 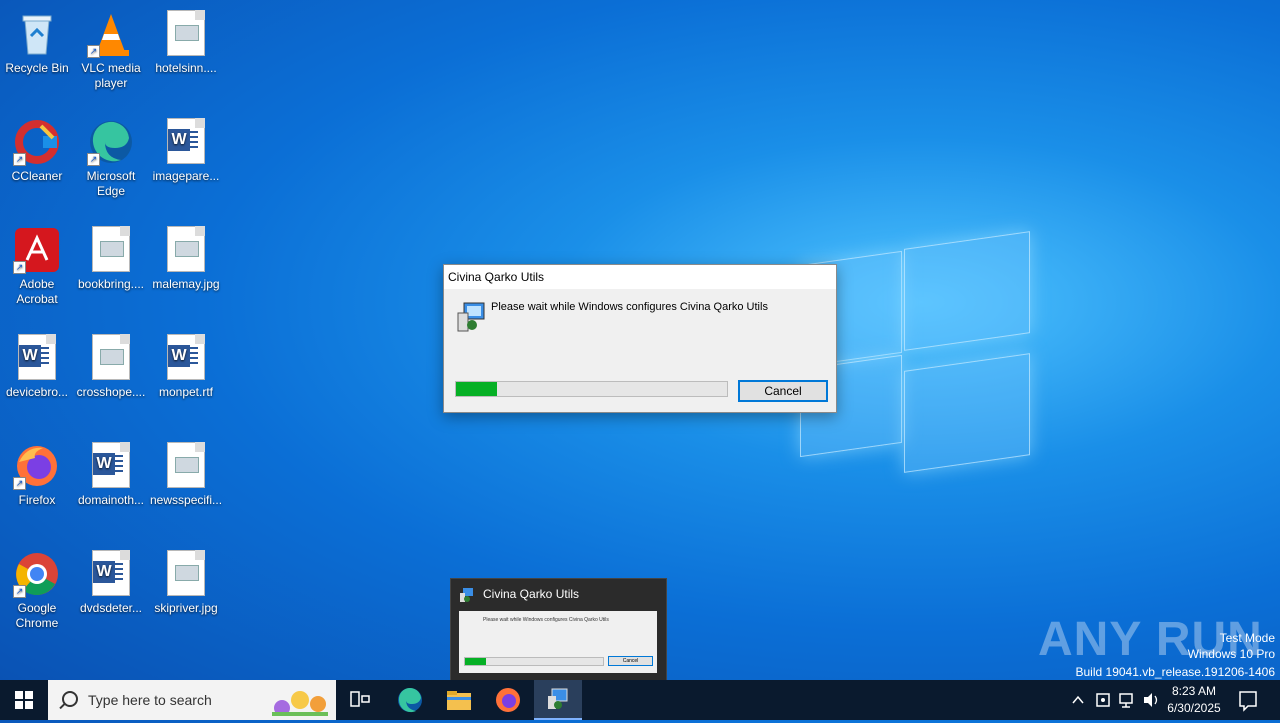 What do you see at coordinates (534, 661) in the screenshot?
I see `thumbnail-progress-bar` at bounding box center [534, 661].